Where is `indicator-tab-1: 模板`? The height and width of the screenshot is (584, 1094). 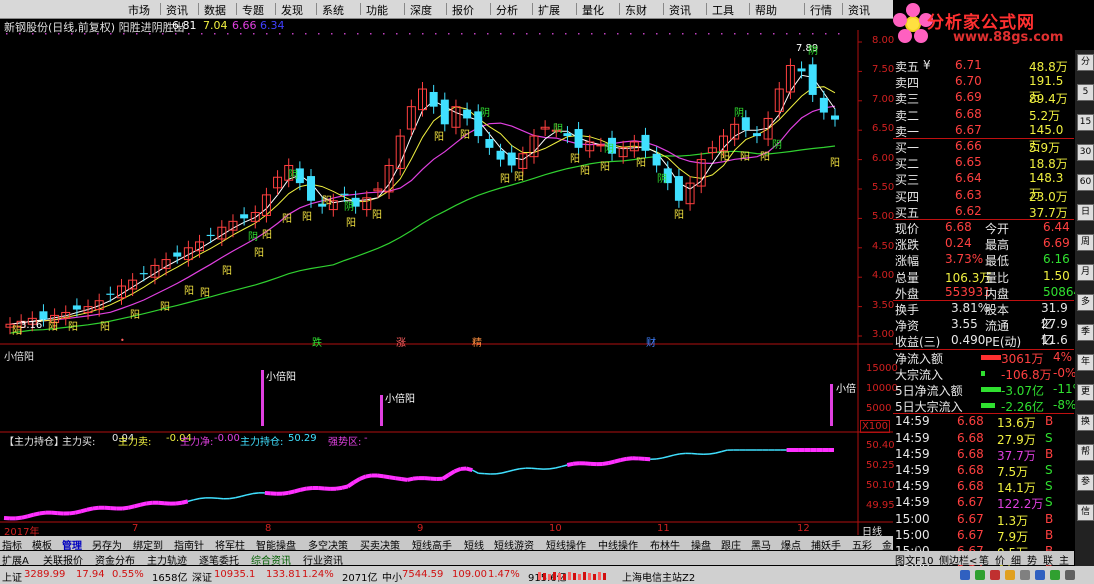
indicator-tab-1: 模板 is located at coordinates (42, 544).